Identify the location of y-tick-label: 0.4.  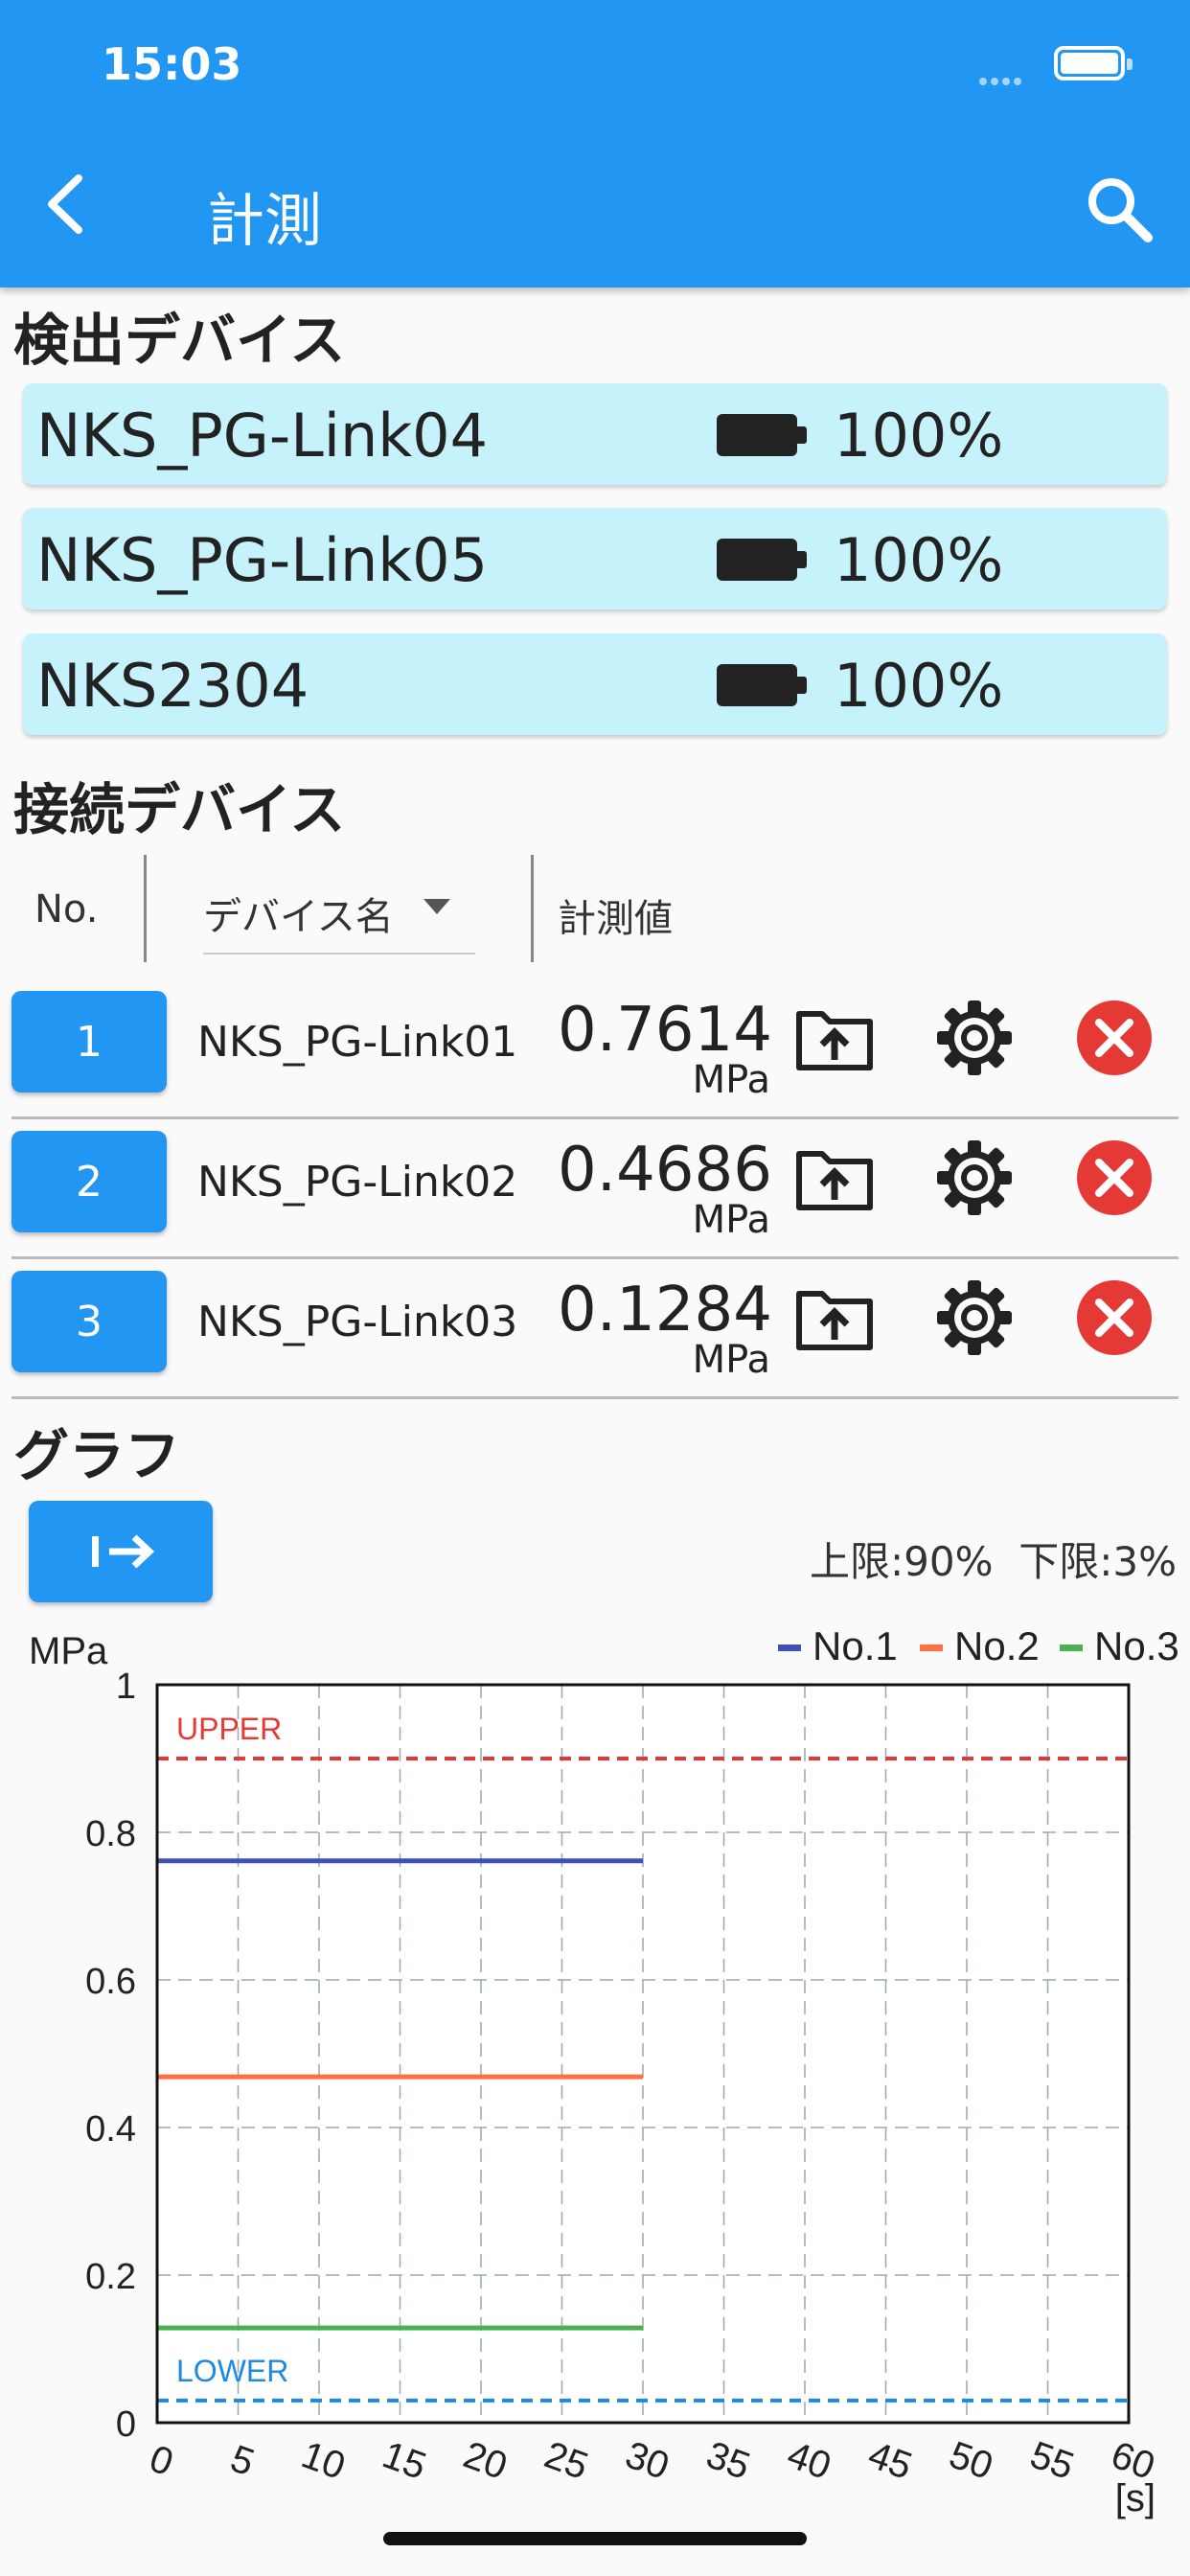
(111, 2129).